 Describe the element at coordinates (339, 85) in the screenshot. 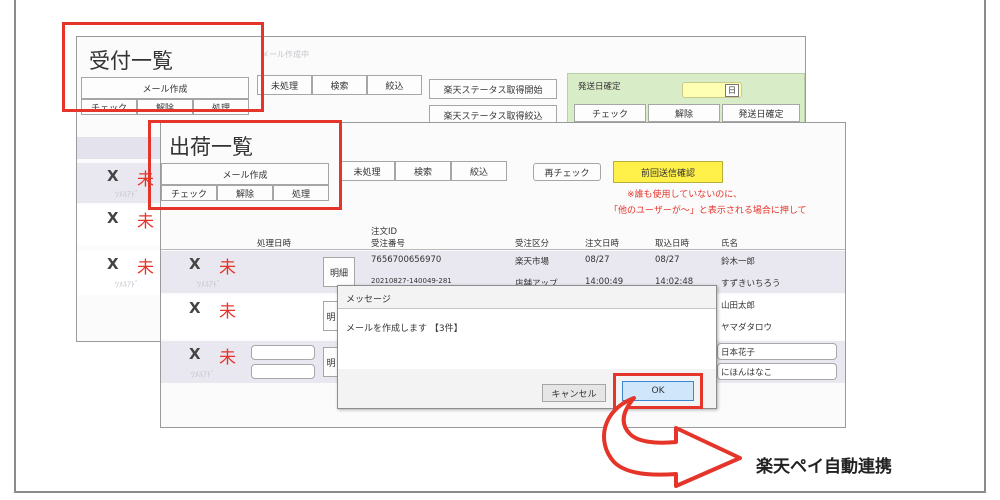

I see `reception-search-tab: 検索` at that location.